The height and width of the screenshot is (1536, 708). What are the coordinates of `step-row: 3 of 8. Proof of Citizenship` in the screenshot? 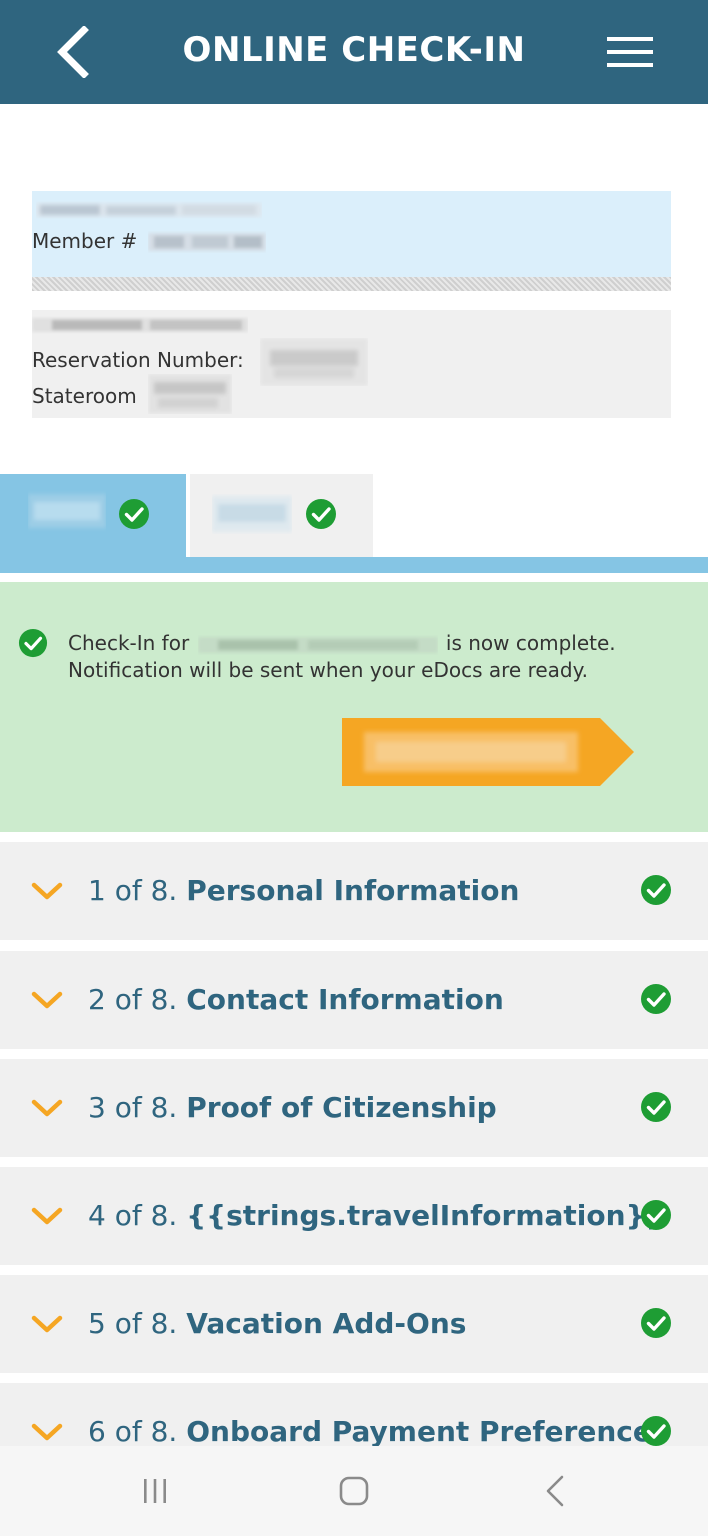 It's located at (354, 1108).